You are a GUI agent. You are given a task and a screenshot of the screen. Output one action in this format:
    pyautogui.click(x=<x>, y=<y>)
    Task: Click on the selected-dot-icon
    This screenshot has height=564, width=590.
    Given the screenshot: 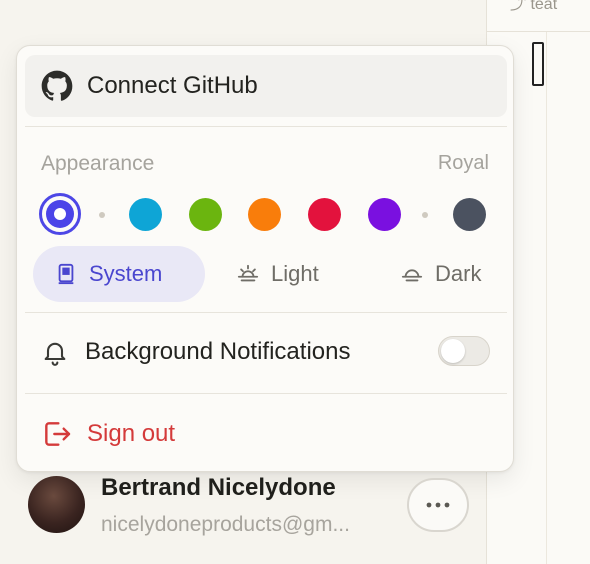 What is the action you would take?
    pyautogui.click(x=60, y=214)
    